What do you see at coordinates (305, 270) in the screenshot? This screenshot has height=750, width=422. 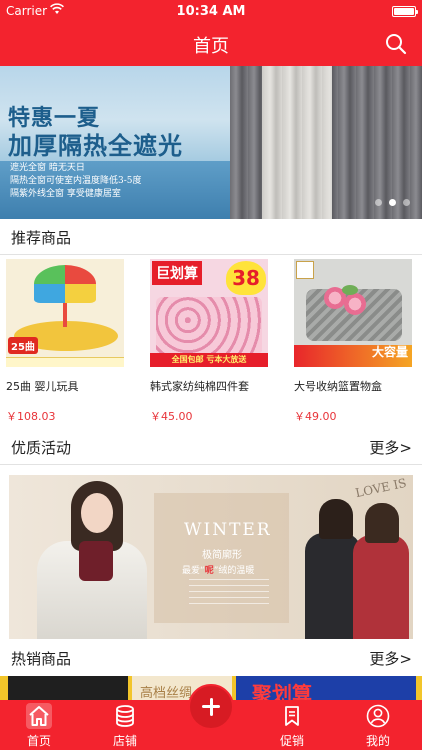 I see `brand-logo` at bounding box center [305, 270].